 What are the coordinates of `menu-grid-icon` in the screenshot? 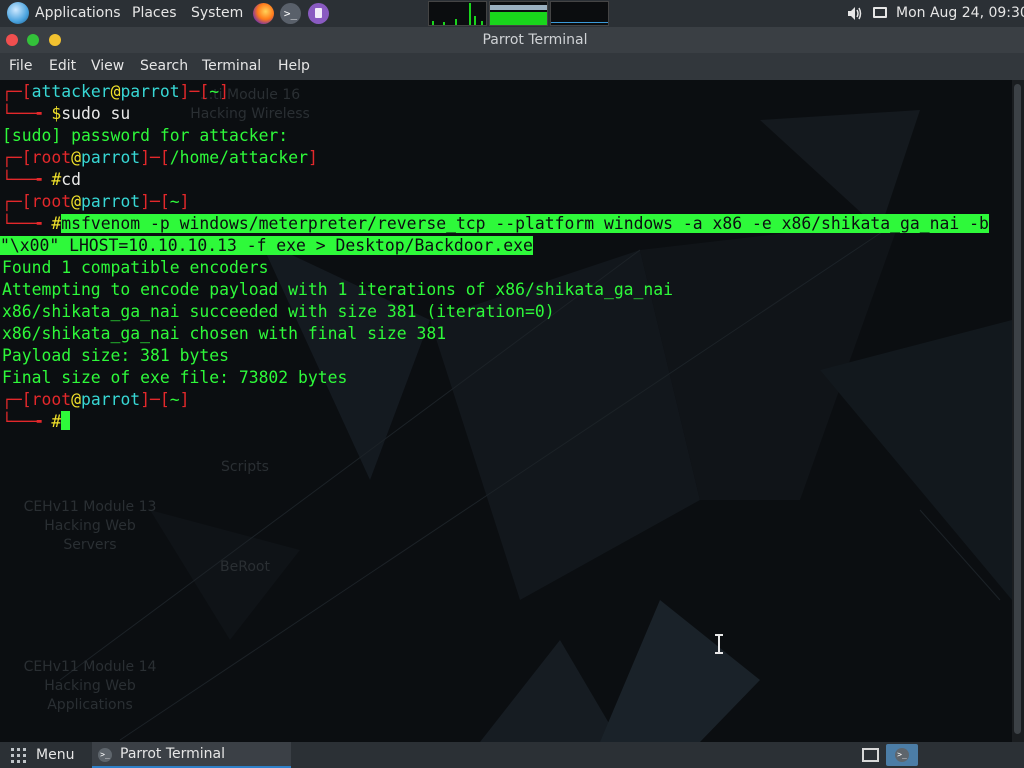 It's located at (19, 755).